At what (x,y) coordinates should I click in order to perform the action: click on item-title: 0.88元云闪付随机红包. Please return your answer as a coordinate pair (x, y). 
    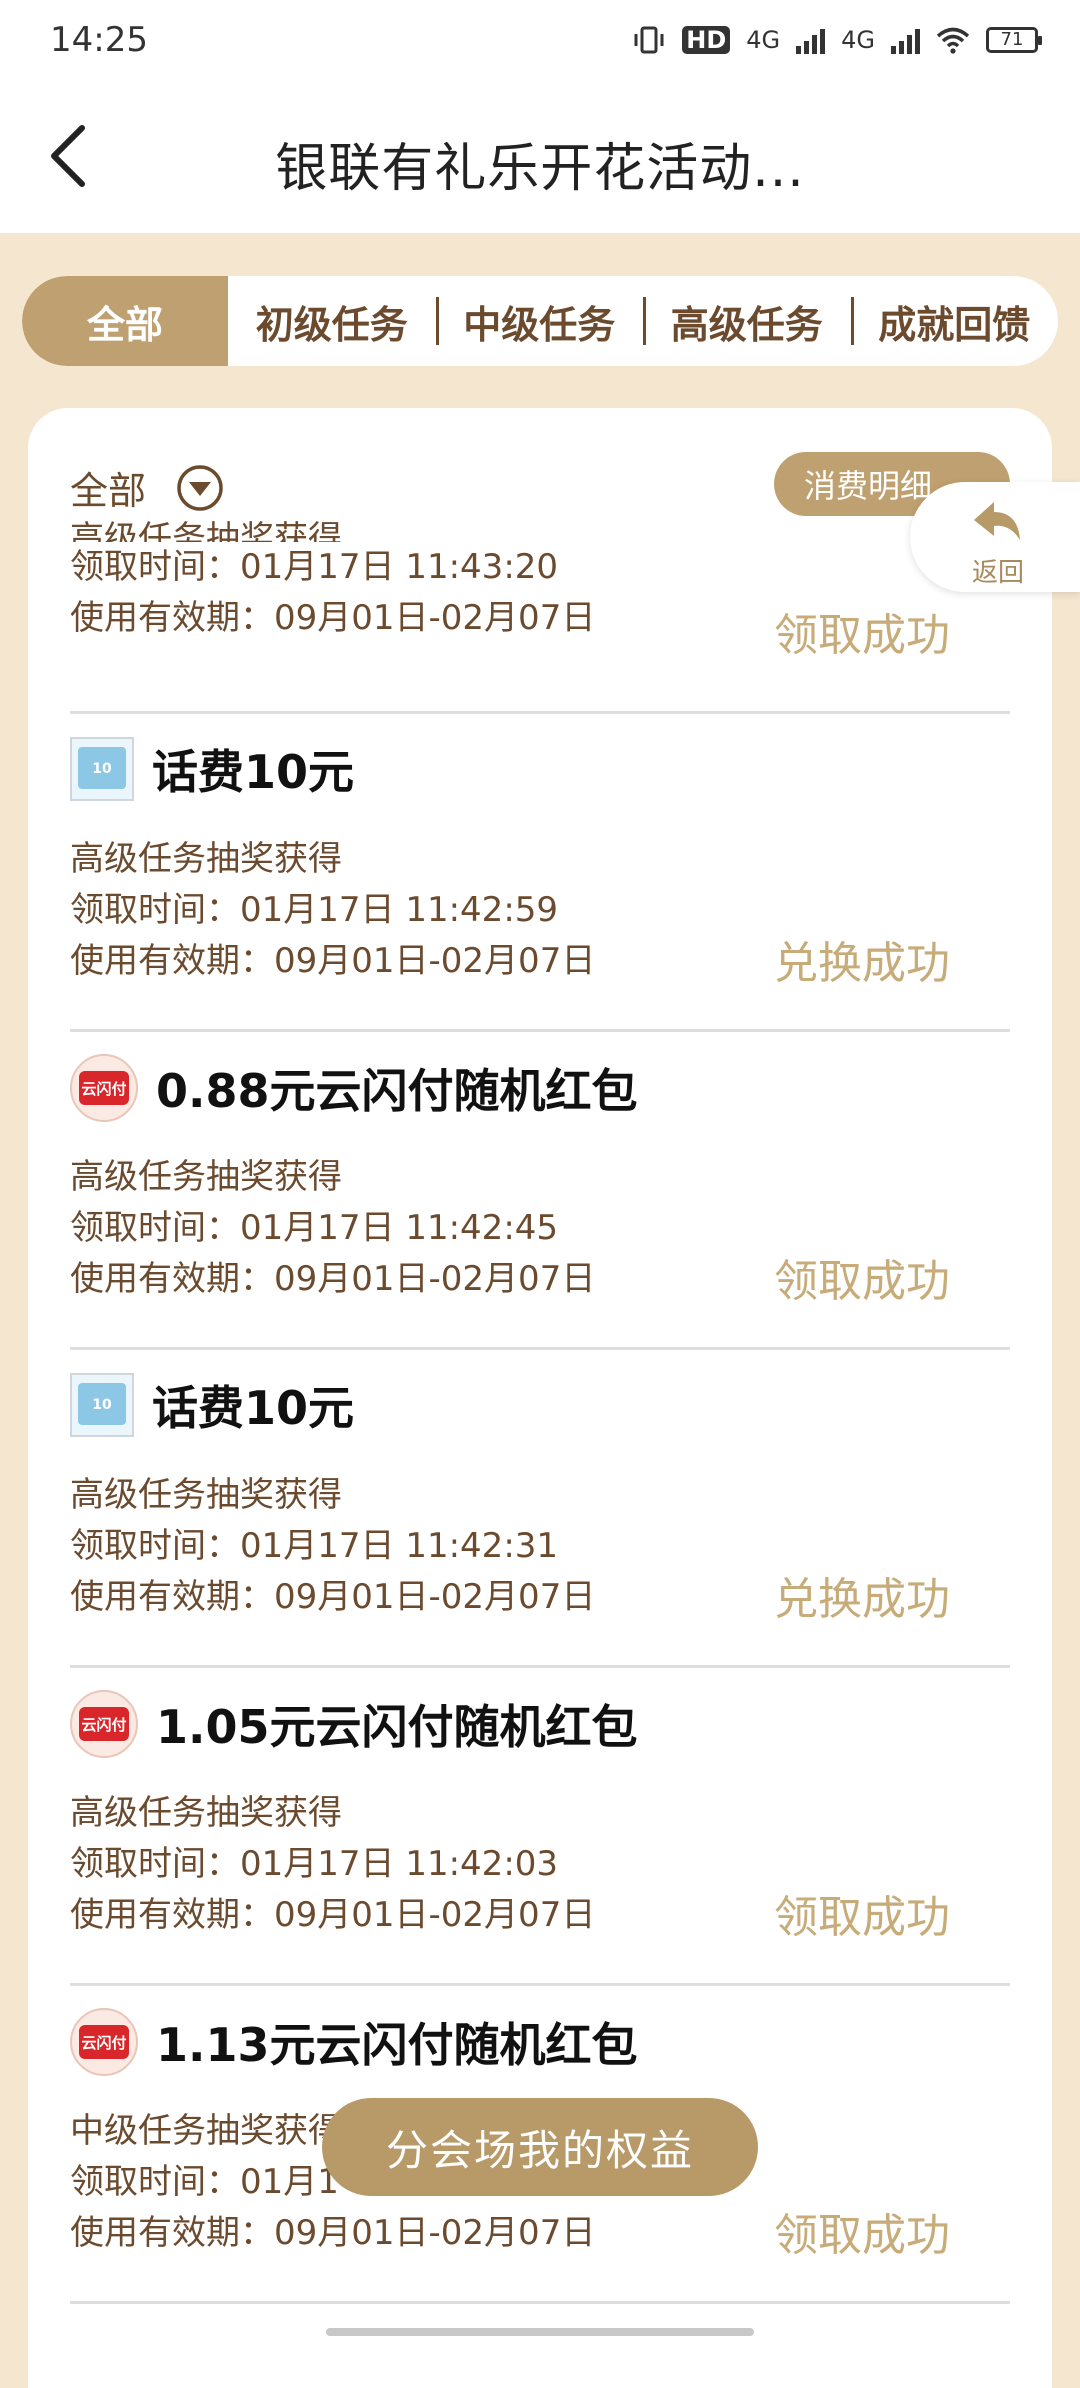
    Looking at the image, I should click on (397, 1091).